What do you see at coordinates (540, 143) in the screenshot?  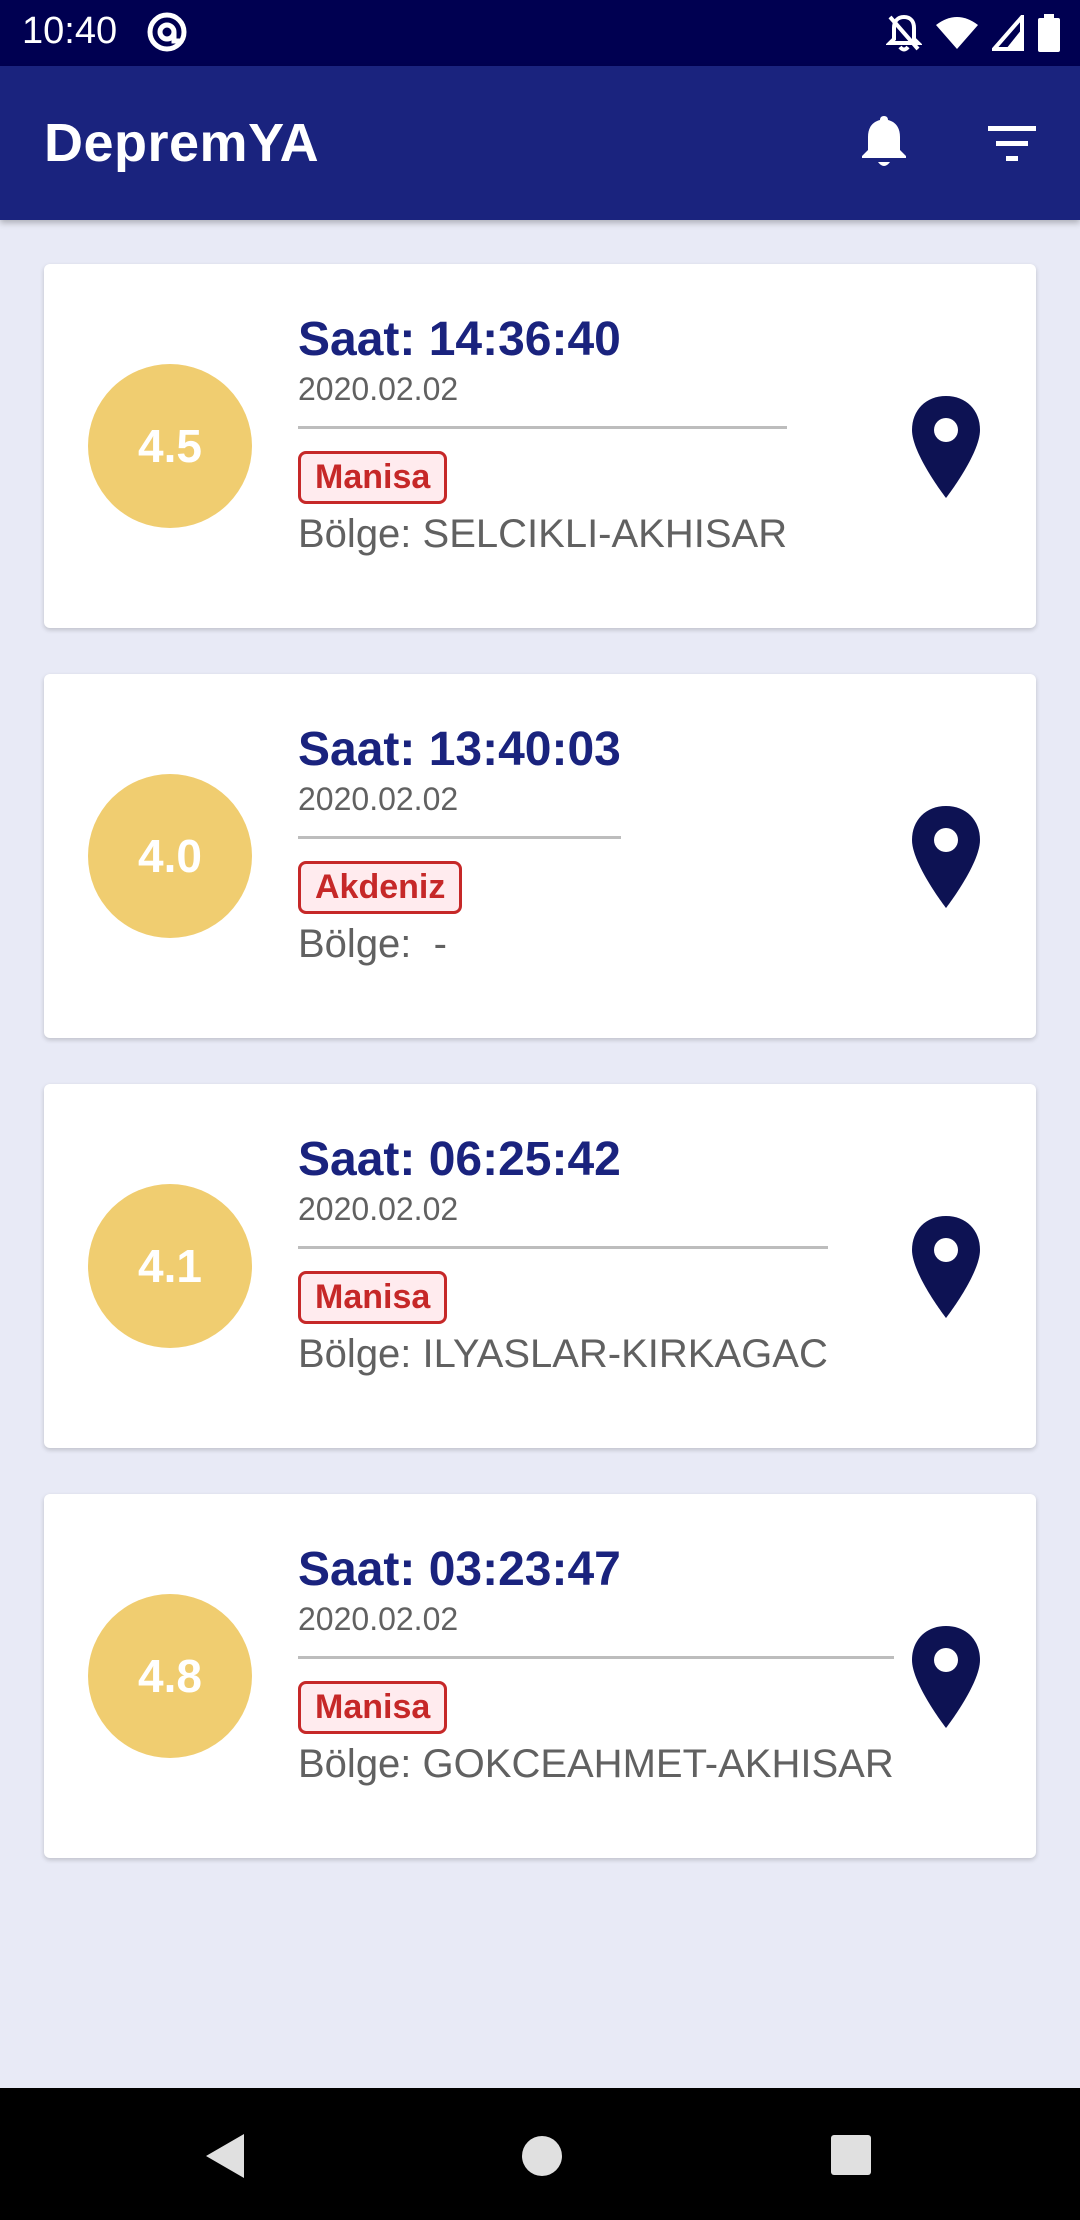 I see `app-bar: DepremYA` at bounding box center [540, 143].